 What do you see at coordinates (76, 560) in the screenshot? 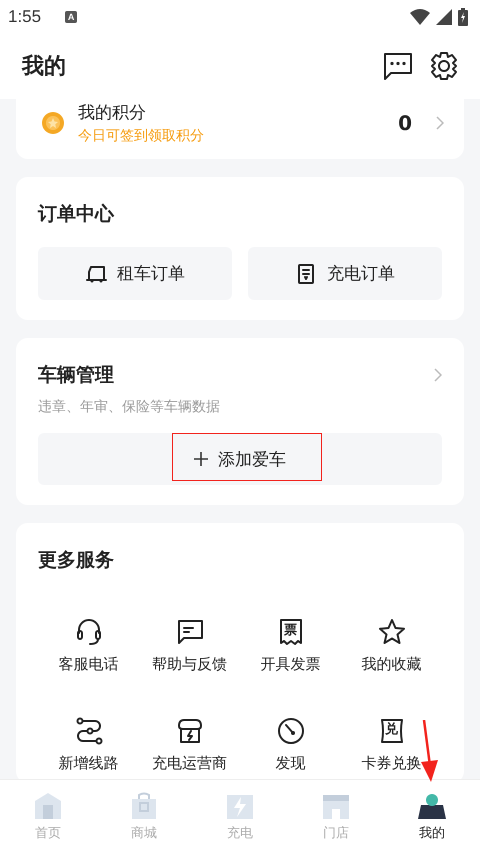
I see `section-title: 更多服务` at bounding box center [76, 560].